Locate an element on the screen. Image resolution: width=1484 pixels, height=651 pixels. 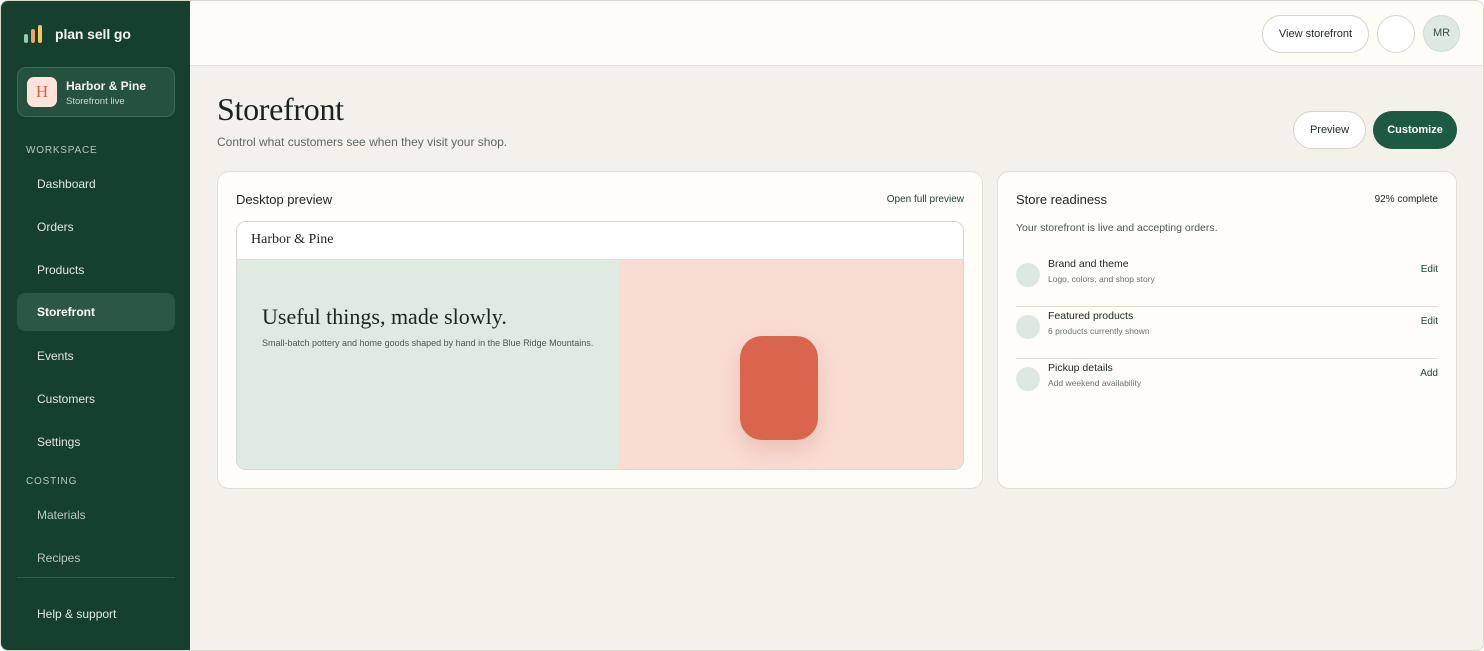
app-name: plan sell go is located at coordinates (93, 34).